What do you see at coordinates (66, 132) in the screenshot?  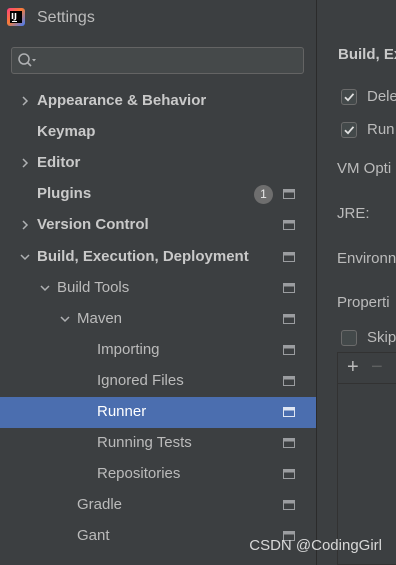 I see `tree-item-label: Keymap` at bounding box center [66, 132].